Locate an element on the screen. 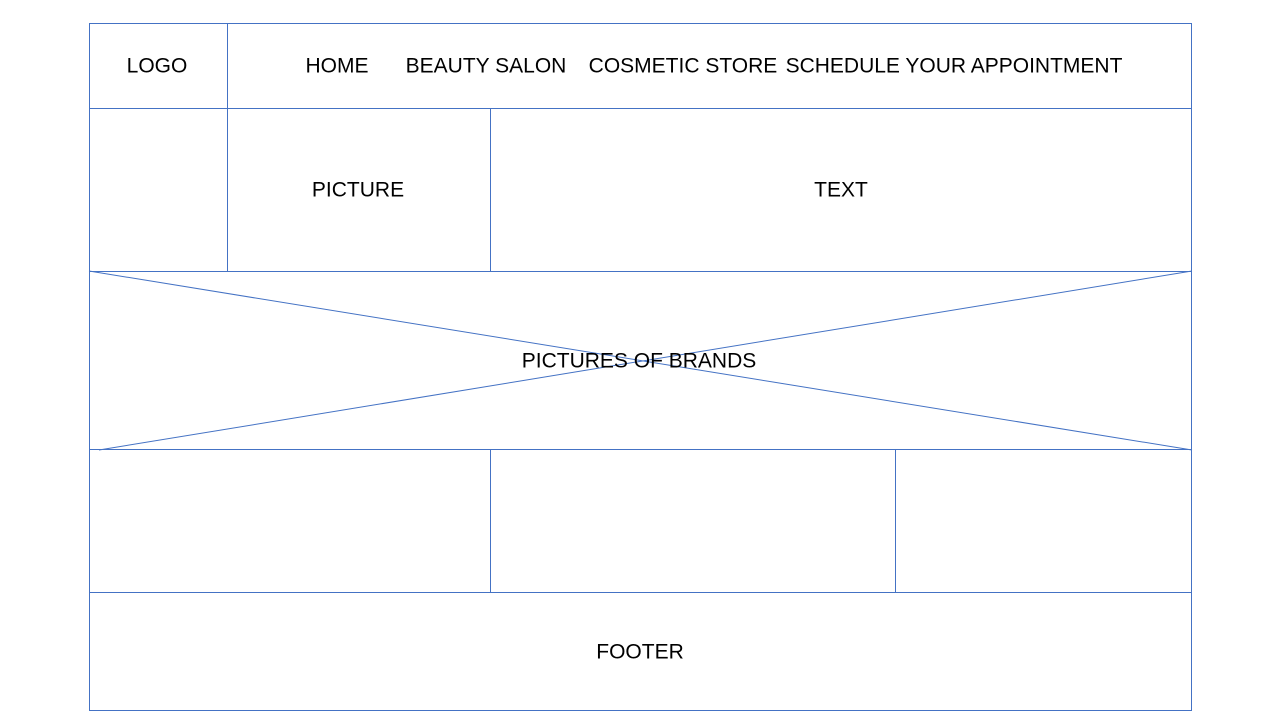 This screenshot has width=1280, height=720. hero-text-label: TEXT is located at coordinates (841, 190).